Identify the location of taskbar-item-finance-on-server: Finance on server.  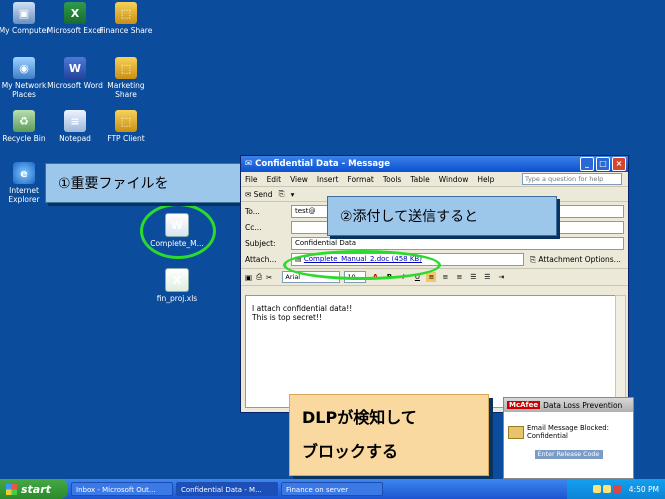
(332, 489).